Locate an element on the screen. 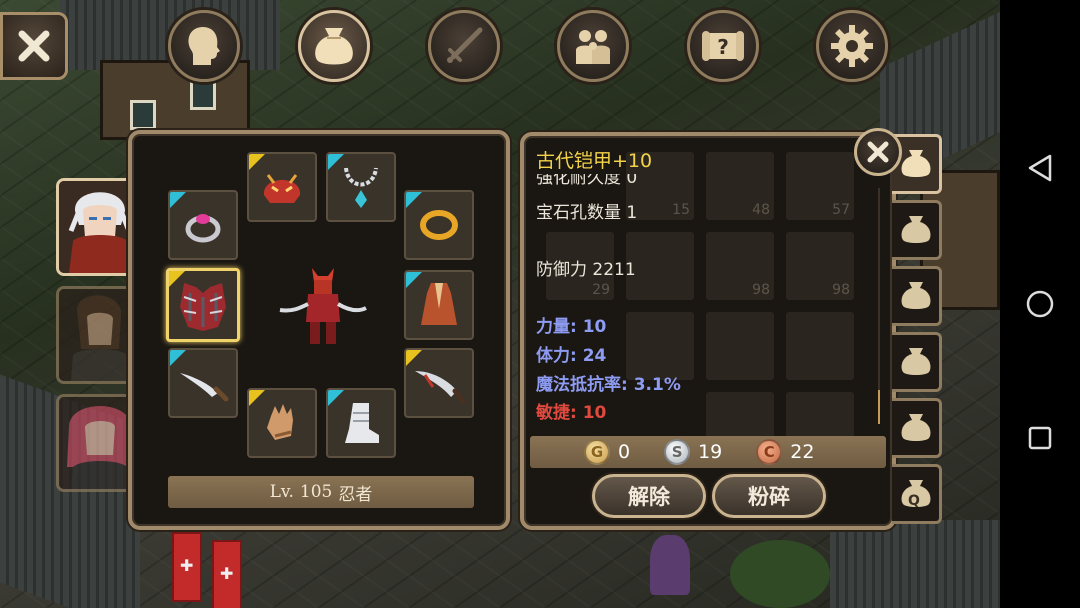 Image resolution: width=1080 pixels, height=608 pixels. gold-ring-icon is located at coordinates (439, 225).